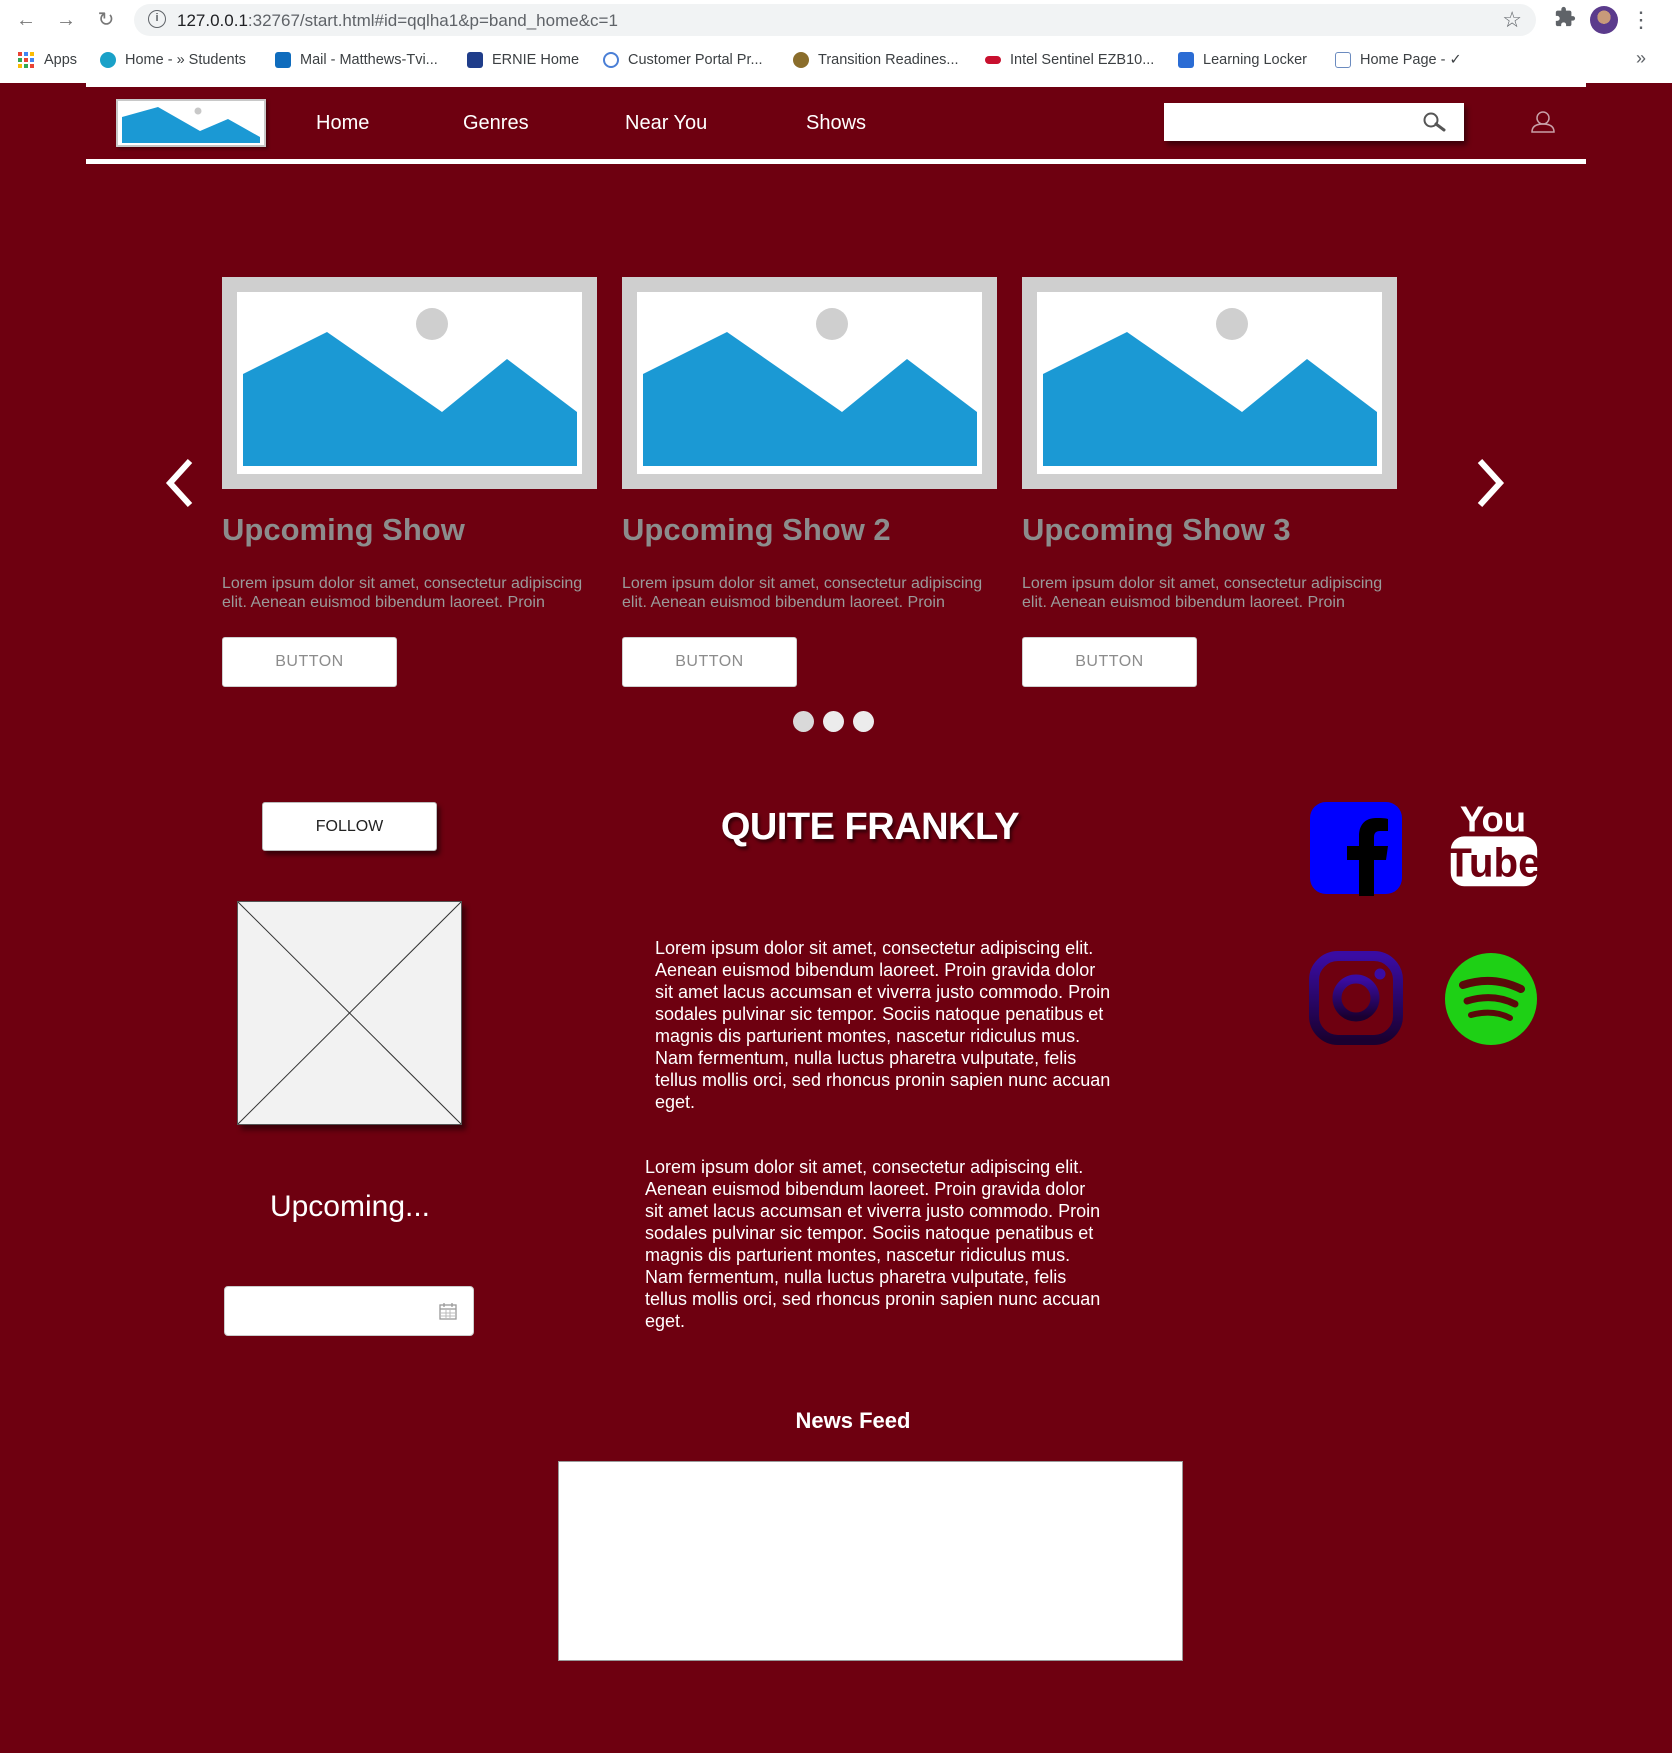 The image size is (1672, 1753). I want to click on bookmark-home-students: Home - » Students, so click(173, 60).